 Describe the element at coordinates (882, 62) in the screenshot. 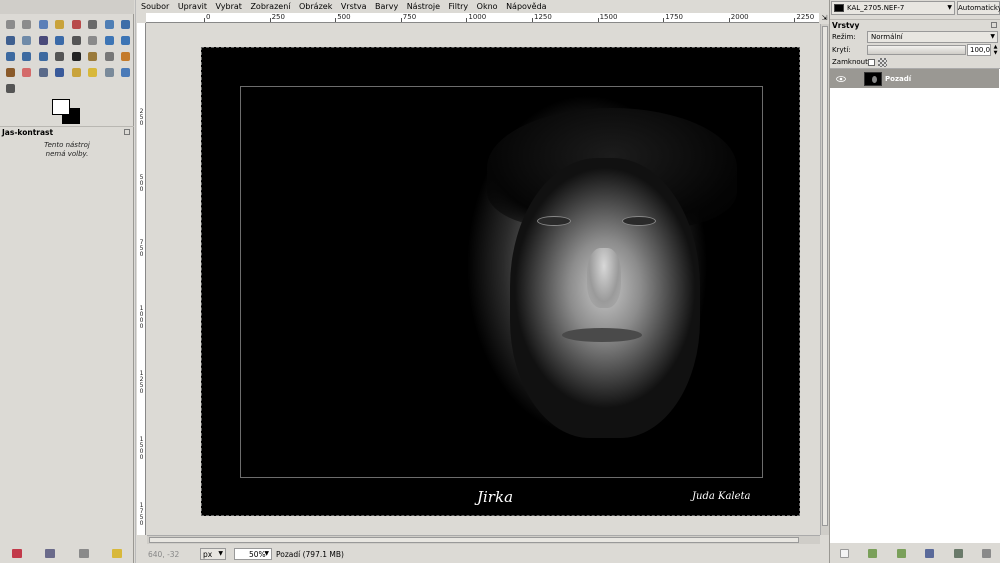

I see `lock-alpha-icon` at that location.